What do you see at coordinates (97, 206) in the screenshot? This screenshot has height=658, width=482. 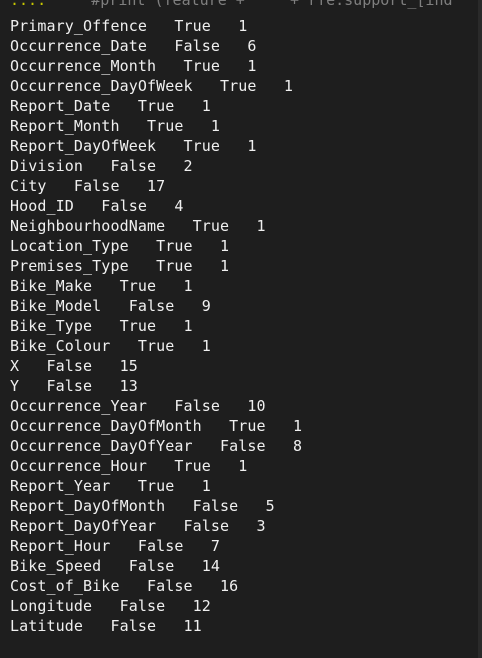 I see `output-line: Hood_ID False 4` at bounding box center [97, 206].